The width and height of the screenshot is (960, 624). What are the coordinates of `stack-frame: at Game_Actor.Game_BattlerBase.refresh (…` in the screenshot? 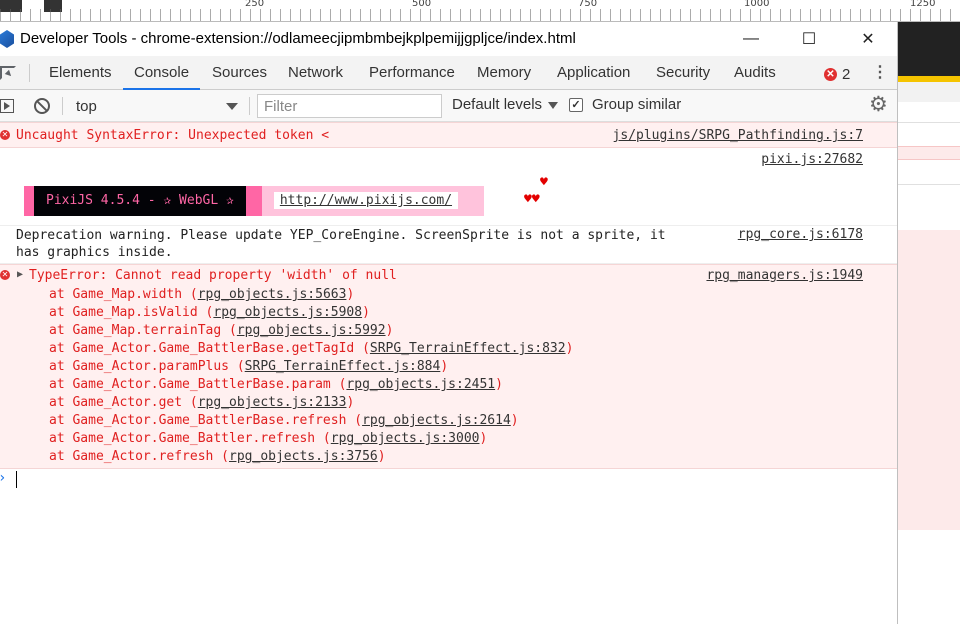 It's located at (311, 421).